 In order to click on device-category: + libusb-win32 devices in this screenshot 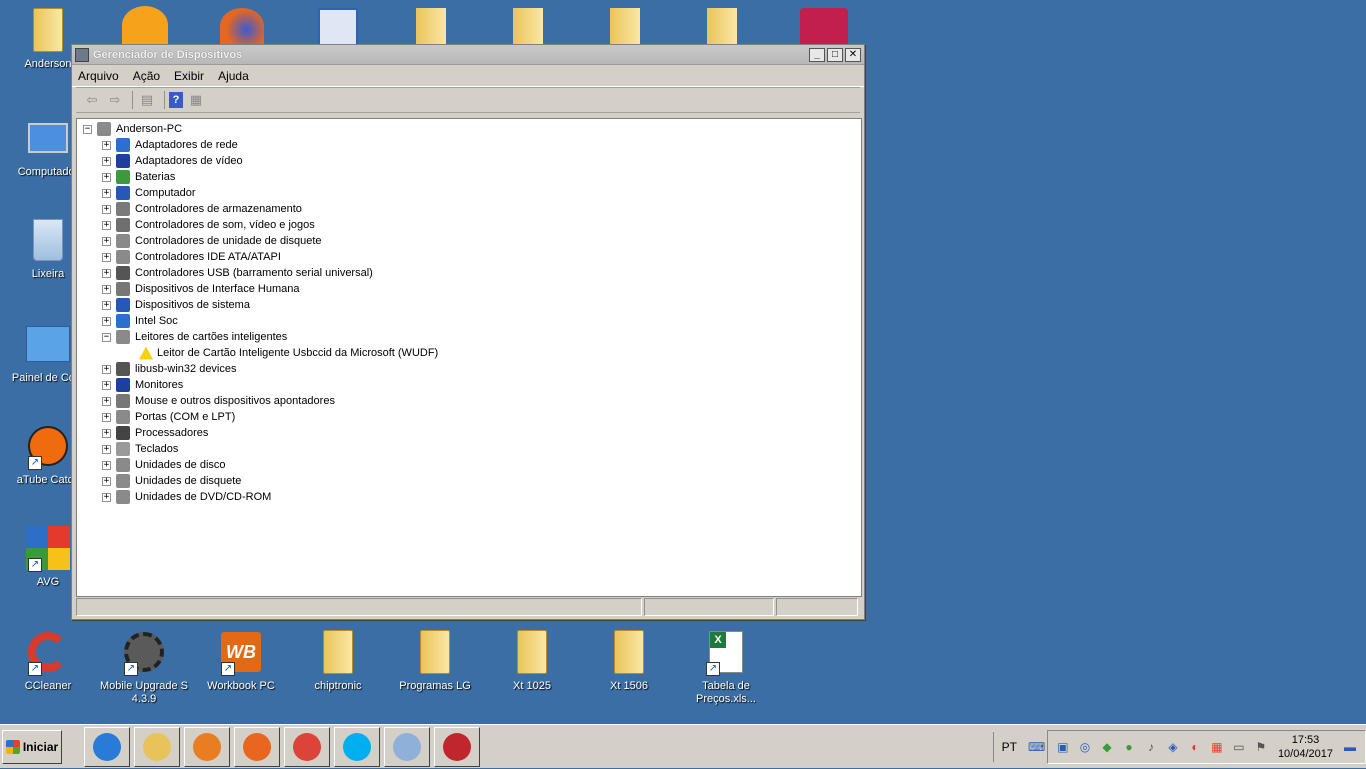, I will do `click(469, 369)`.